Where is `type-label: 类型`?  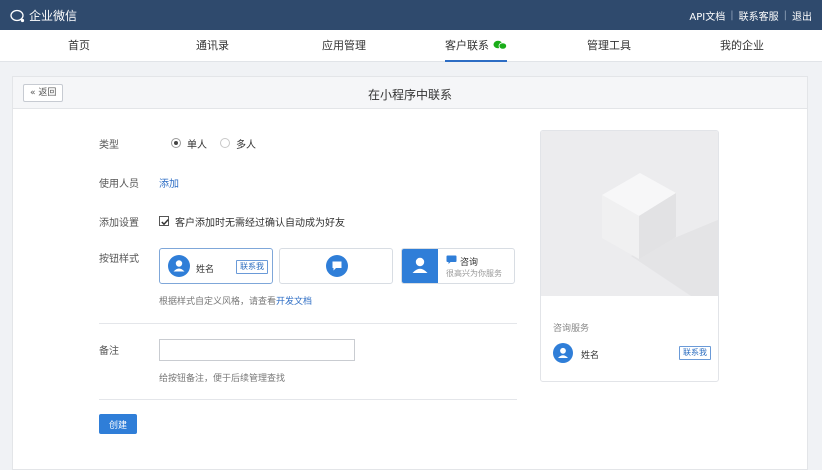
type-label: 类型 is located at coordinates (109, 145).